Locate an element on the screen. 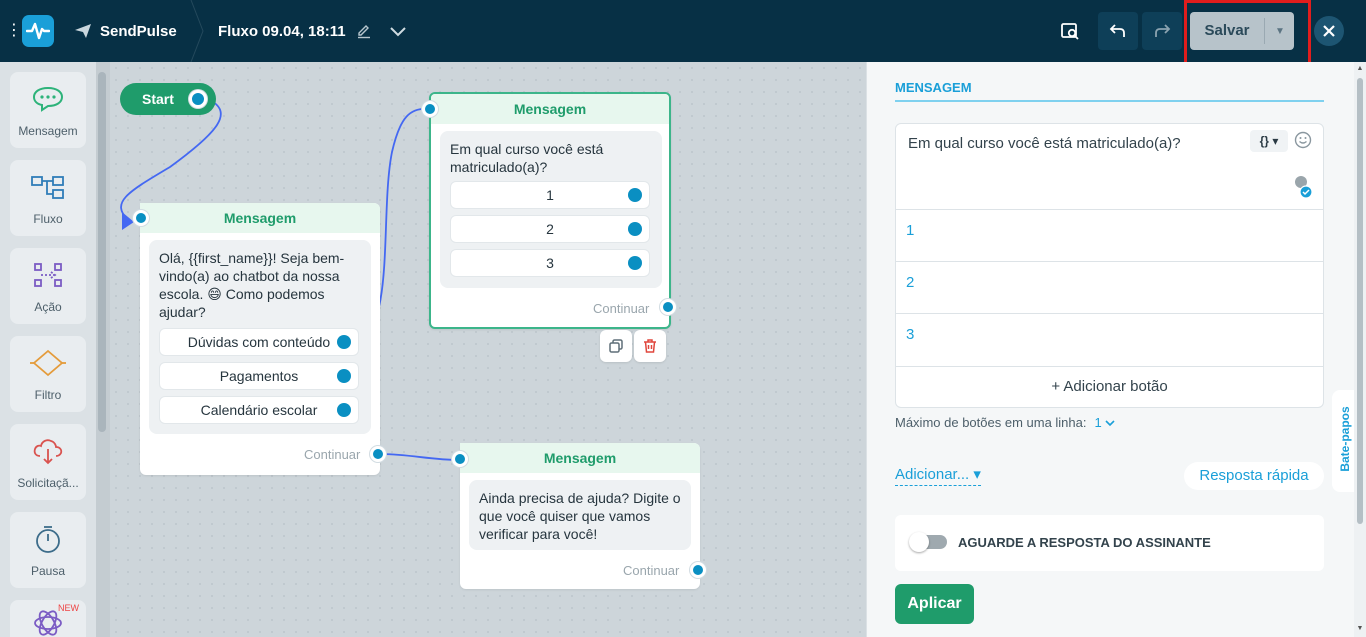 The width and height of the screenshot is (1366, 637). close-button is located at coordinates (1329, 31).